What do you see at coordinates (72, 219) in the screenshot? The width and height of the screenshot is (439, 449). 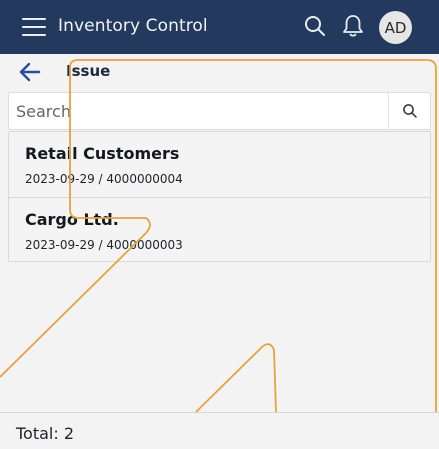 I see `customer-name: Cargo Ltd.` at bounding box center [72, 219].